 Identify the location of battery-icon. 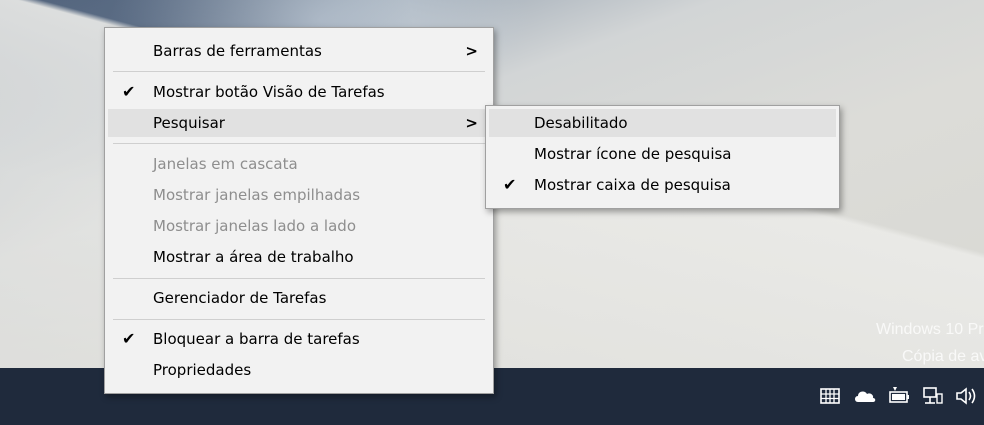
(899, 396).